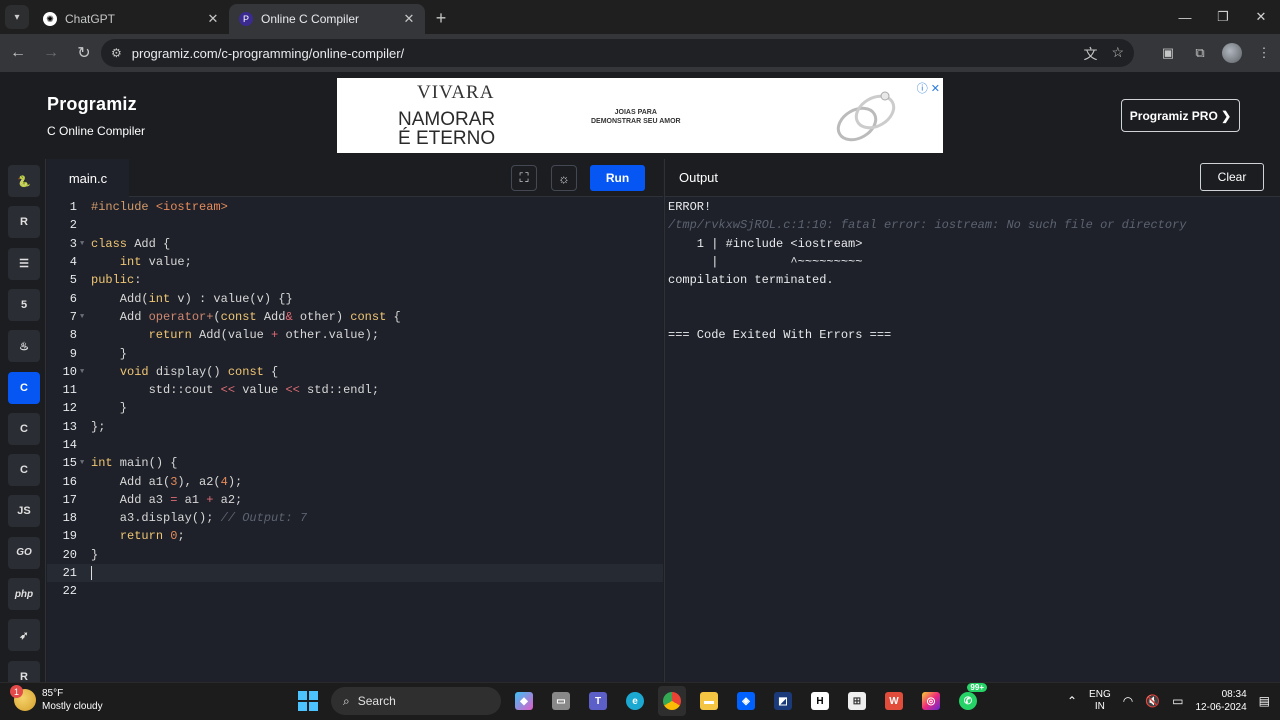 Image resolution: width=1280 pixels, height=720 pixels. What do you see at coordinates (24, 552) in the screenshot?
I see `go-icon: GO` at bounding box center [24, 552].